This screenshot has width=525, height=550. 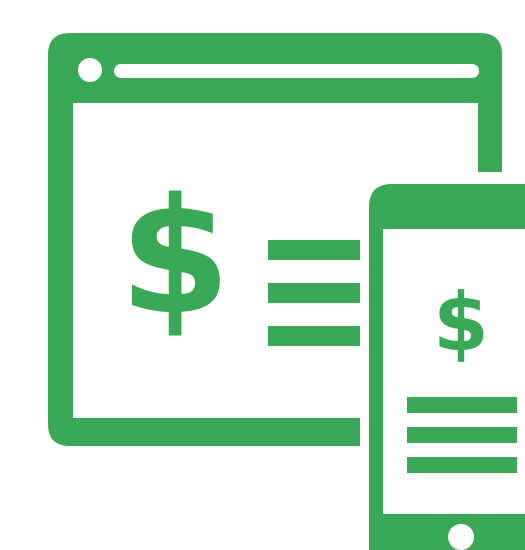 What do you see at coordinates (461, 322) in the screenshot?
I see `phone-dollar-sign: $` at bounding box center [461, 322].